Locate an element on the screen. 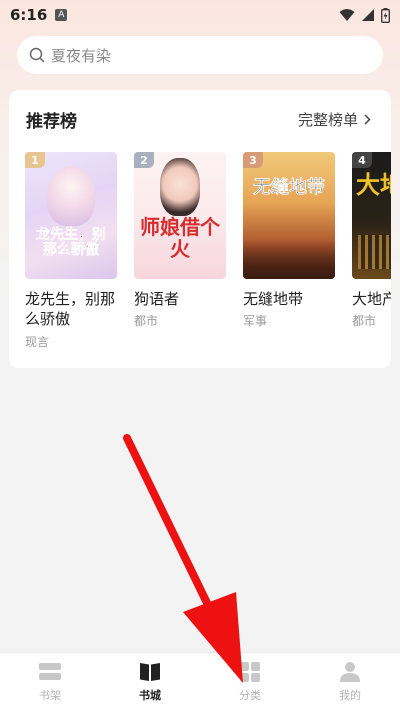  tab-profile: 我的 is located at coordinates (350, 682).